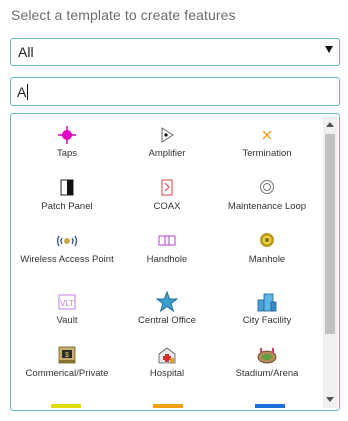 The height and width of the screenshot is (421, 348). I want to click on scrollbar-thumb, so click(330, 234).